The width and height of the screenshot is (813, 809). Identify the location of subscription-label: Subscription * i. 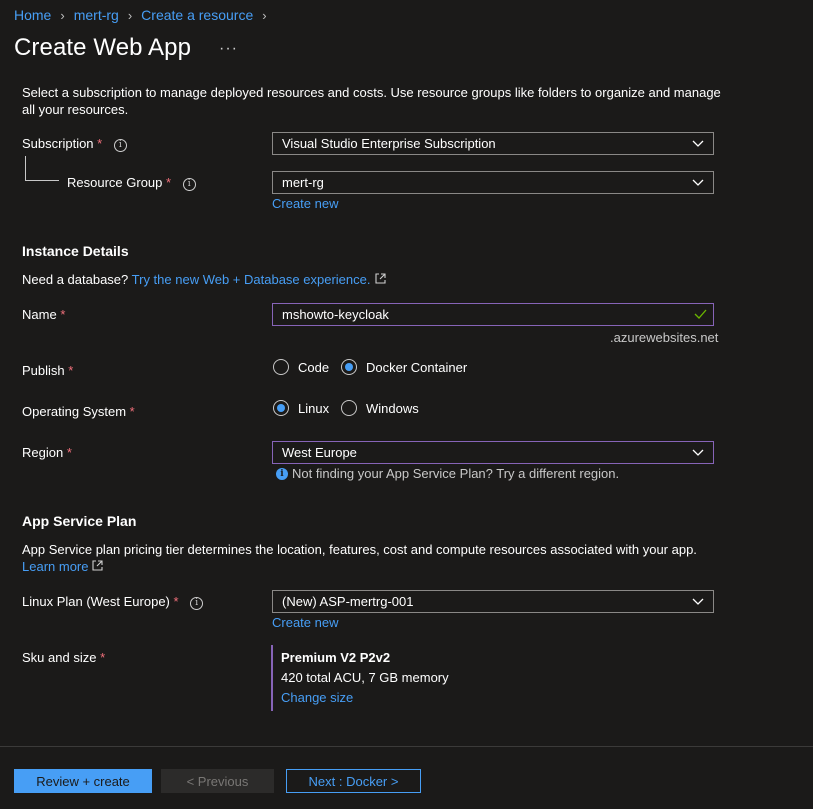
(74, 144).